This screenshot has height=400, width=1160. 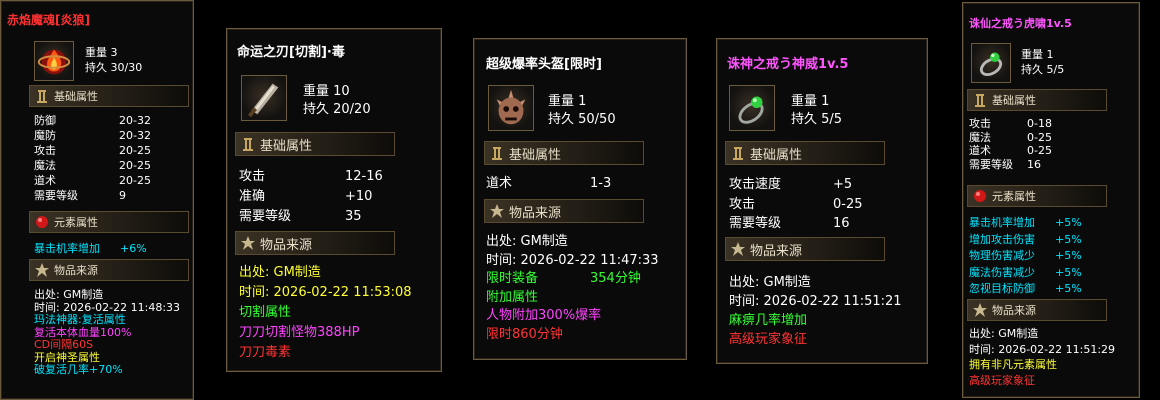 What do you see at coordinates (1010, 137) in the screenshot?
I see `attr-row: 魔法 0-25` at bounding box center [1010, 137].